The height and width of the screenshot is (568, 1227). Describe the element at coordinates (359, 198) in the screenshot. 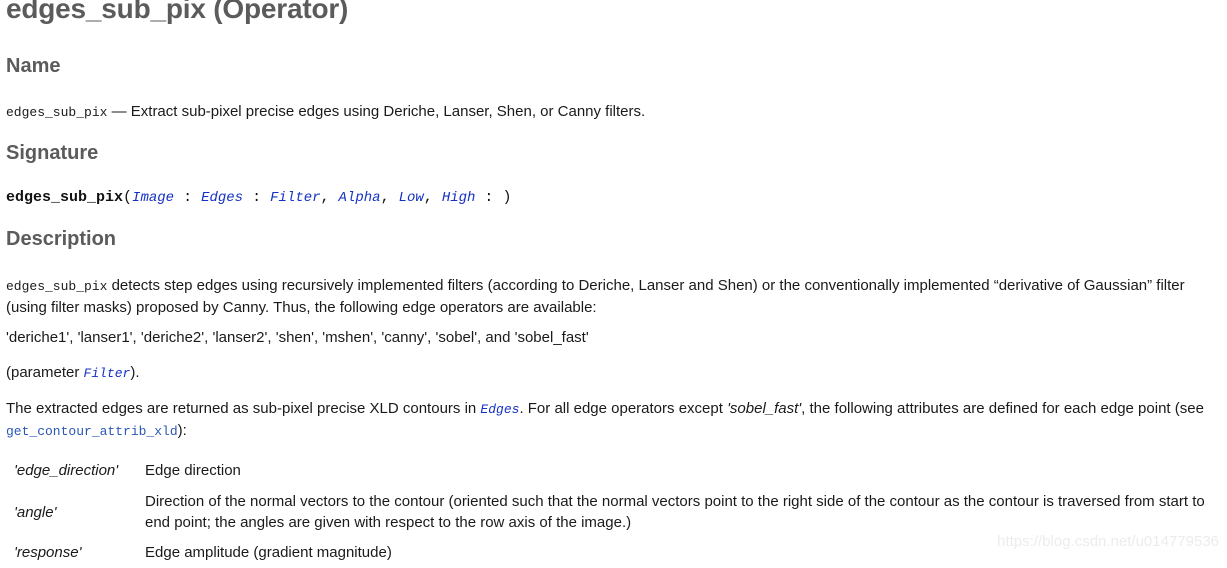

I see `signature-param-alpha: Alpha` at that location.